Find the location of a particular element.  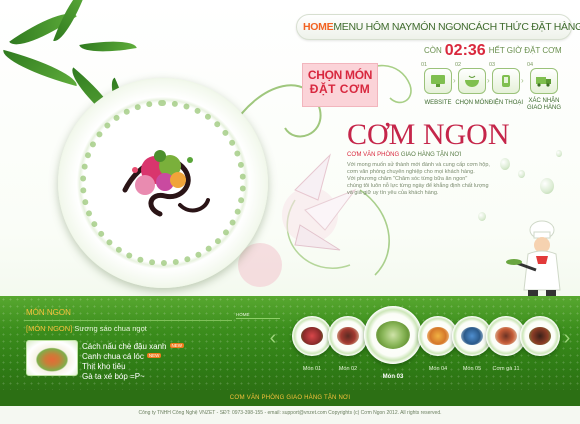

breadcrumb: HOME is located at coordinates (243, 314).